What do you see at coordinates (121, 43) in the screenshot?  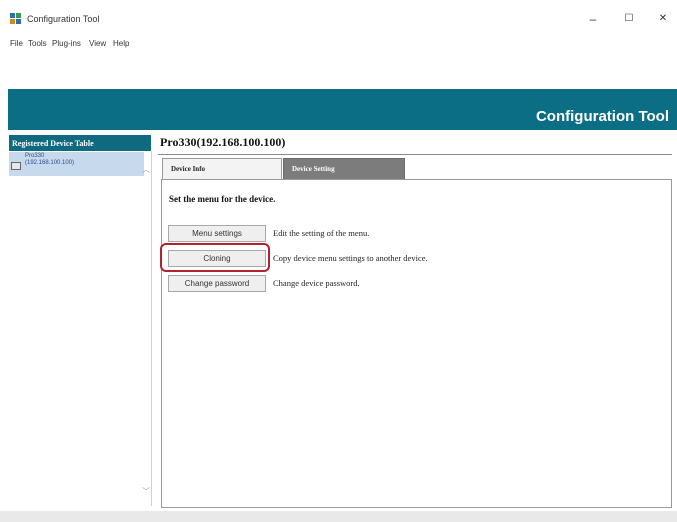 I see `menu-help: Help` at bounding box center [121, 43].